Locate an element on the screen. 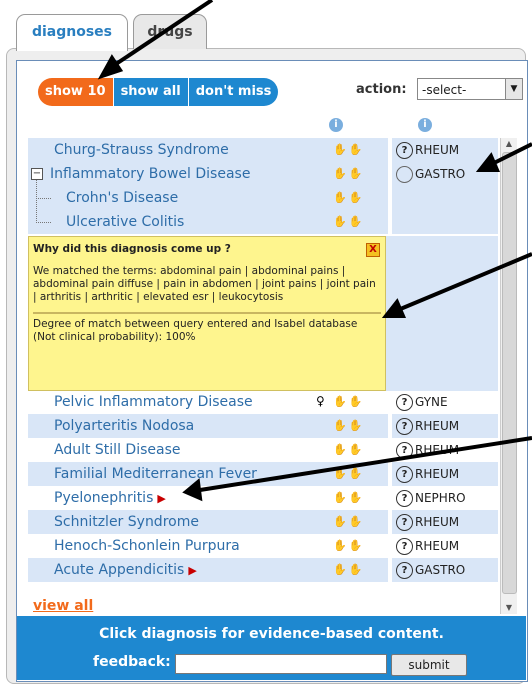  list-item: Henoch-Schonlein Purpura ✋✋ ? RHEUM is located at coordinates (263, 546).